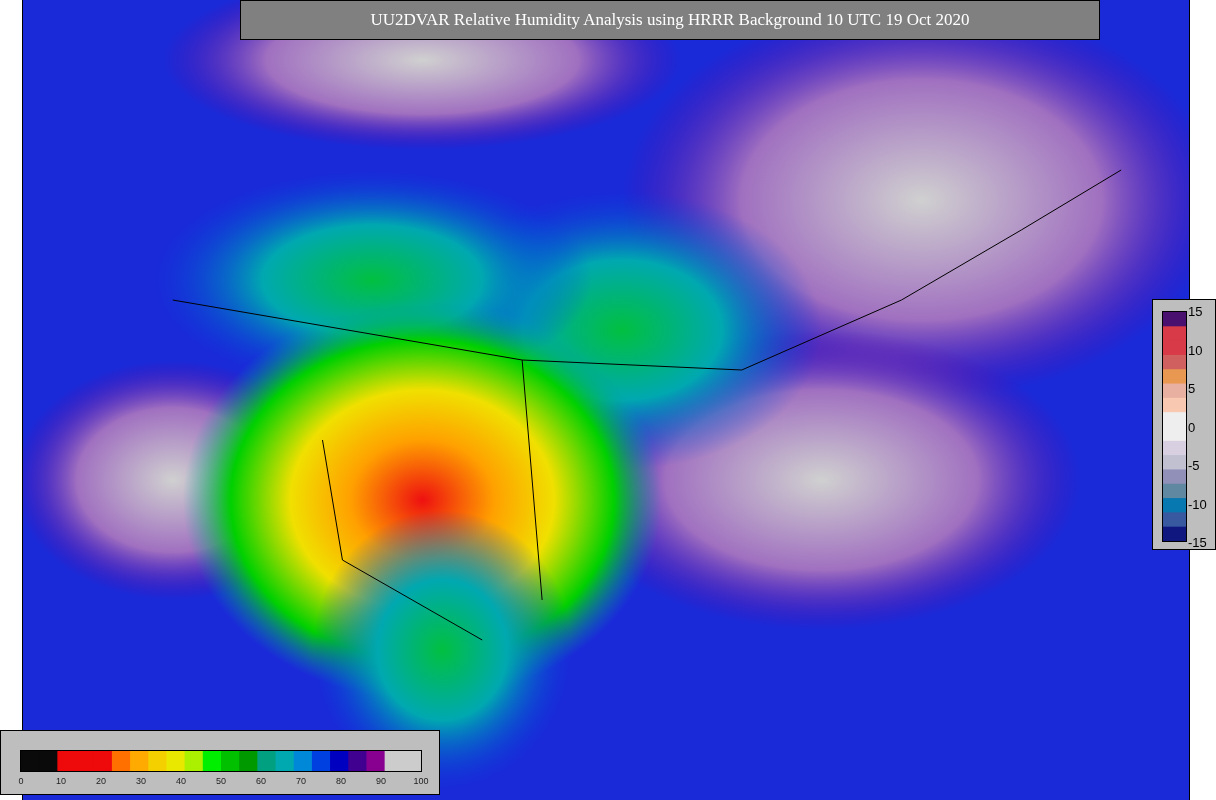 Image resolution: width=1216 pixels, height=800 pixels. What do you see at coordinates (1197, 542) in the screenshot?
I see `colorbar-tick-label: -15` at bounding box center [1197, 542].